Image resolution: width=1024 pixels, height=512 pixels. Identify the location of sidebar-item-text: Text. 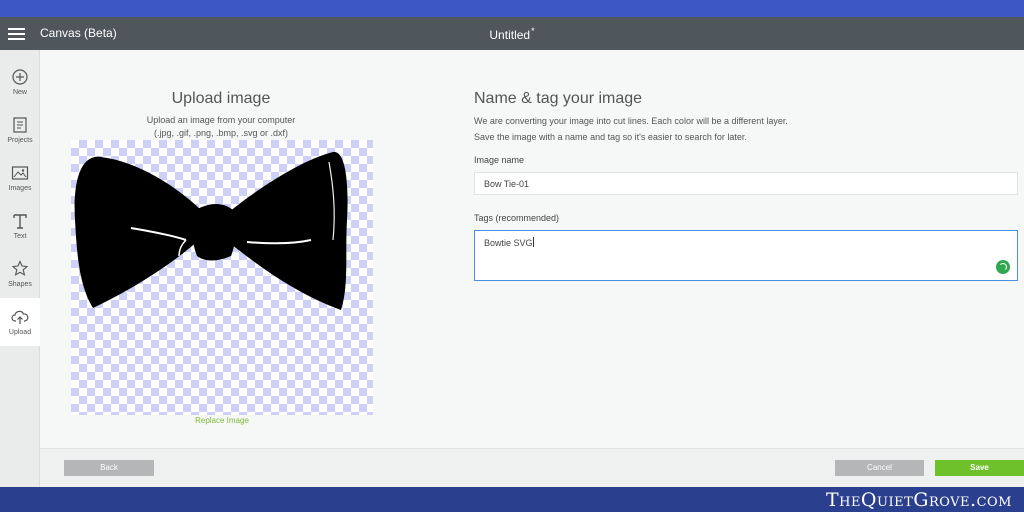
(20, 226).